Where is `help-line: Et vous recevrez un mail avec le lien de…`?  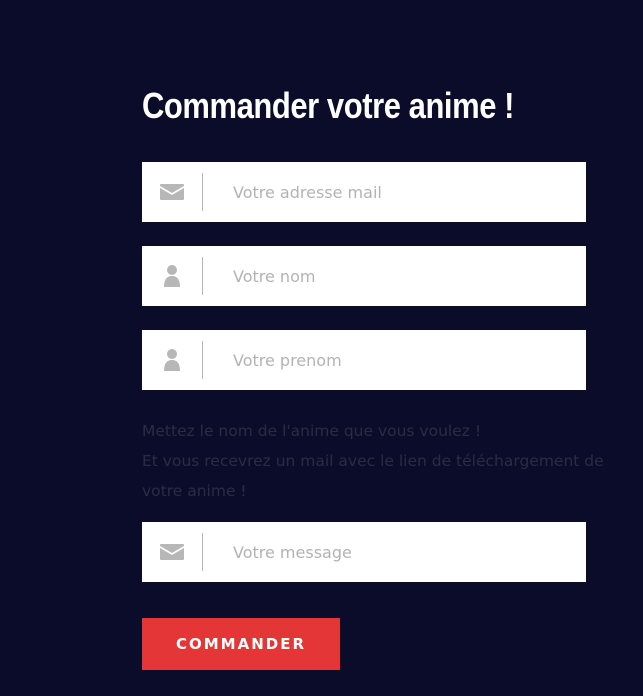 help-line: Et vous recevrez un mail avec le lien de… is located at coordinates (373, 476).